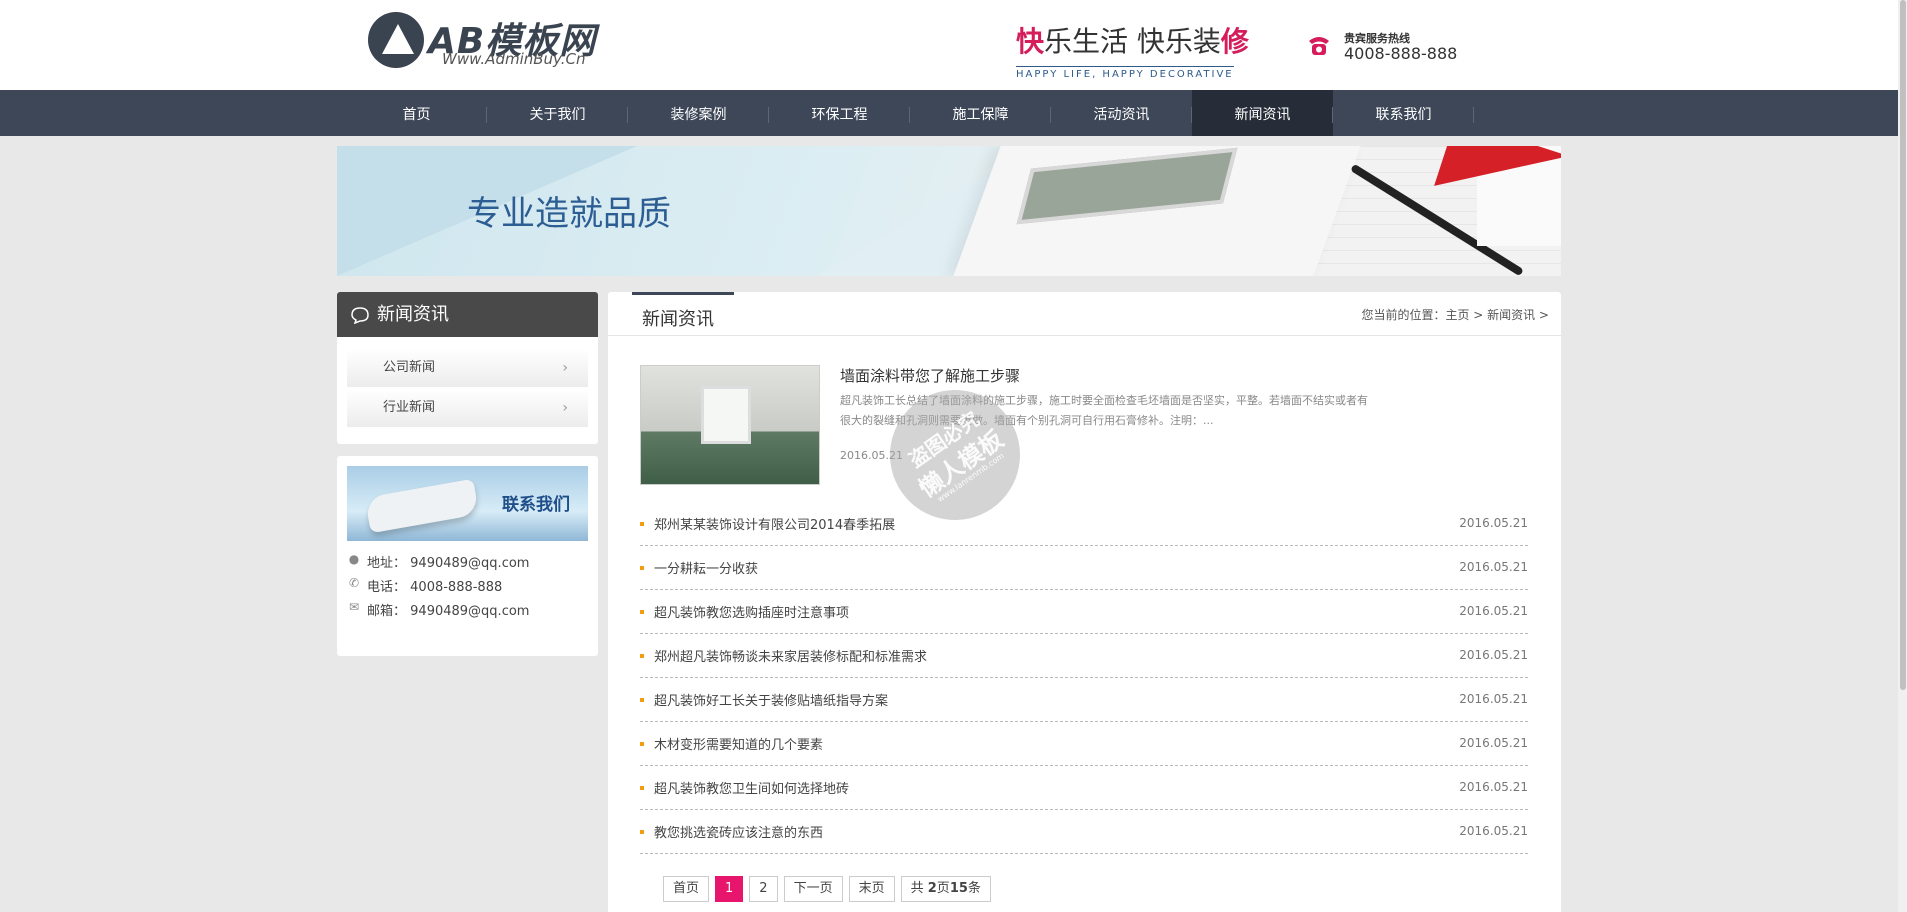 The height and width of the screenshot is (912, 1907). I want to click on contact-phone-label: 电话：, so click(387, 587).